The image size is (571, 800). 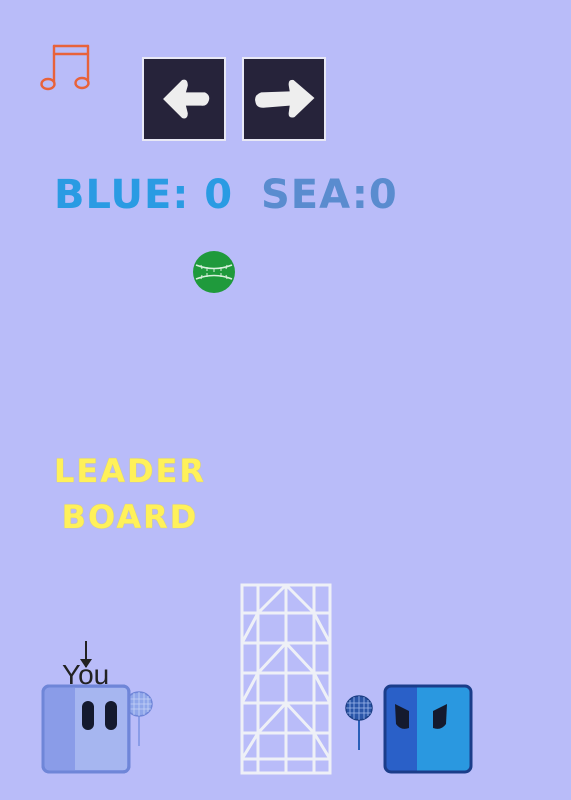 What do you see at coordinates (144, 195) in the screenshot?
I see `blue-score: BLUE: 0` at bounding box center [144, 195].